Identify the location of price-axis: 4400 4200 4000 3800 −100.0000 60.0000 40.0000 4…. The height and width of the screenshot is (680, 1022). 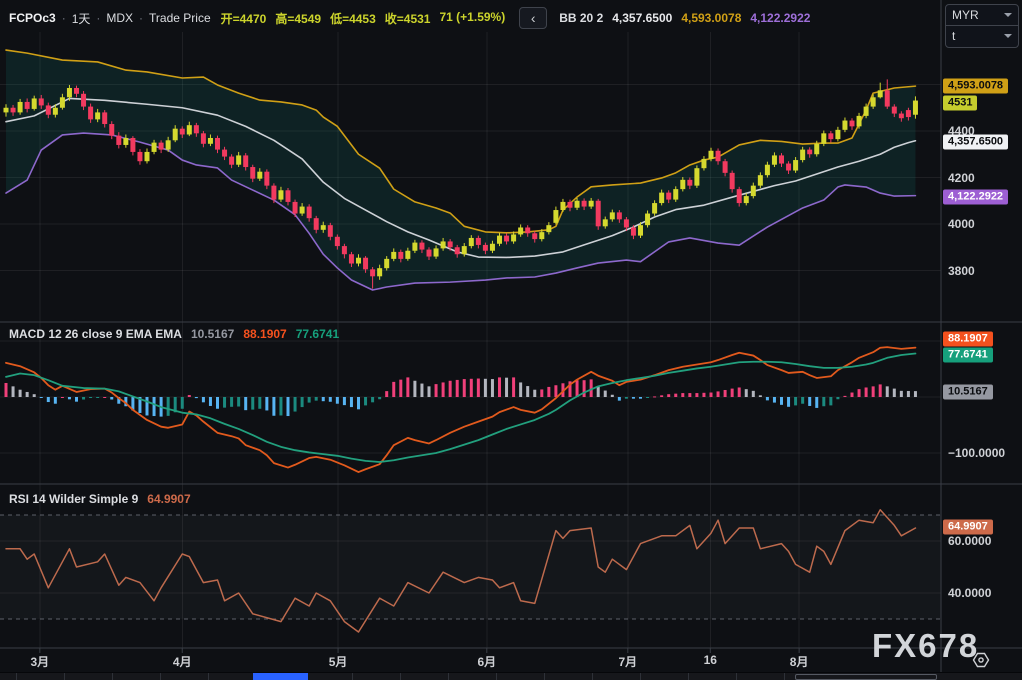
(981, 340).